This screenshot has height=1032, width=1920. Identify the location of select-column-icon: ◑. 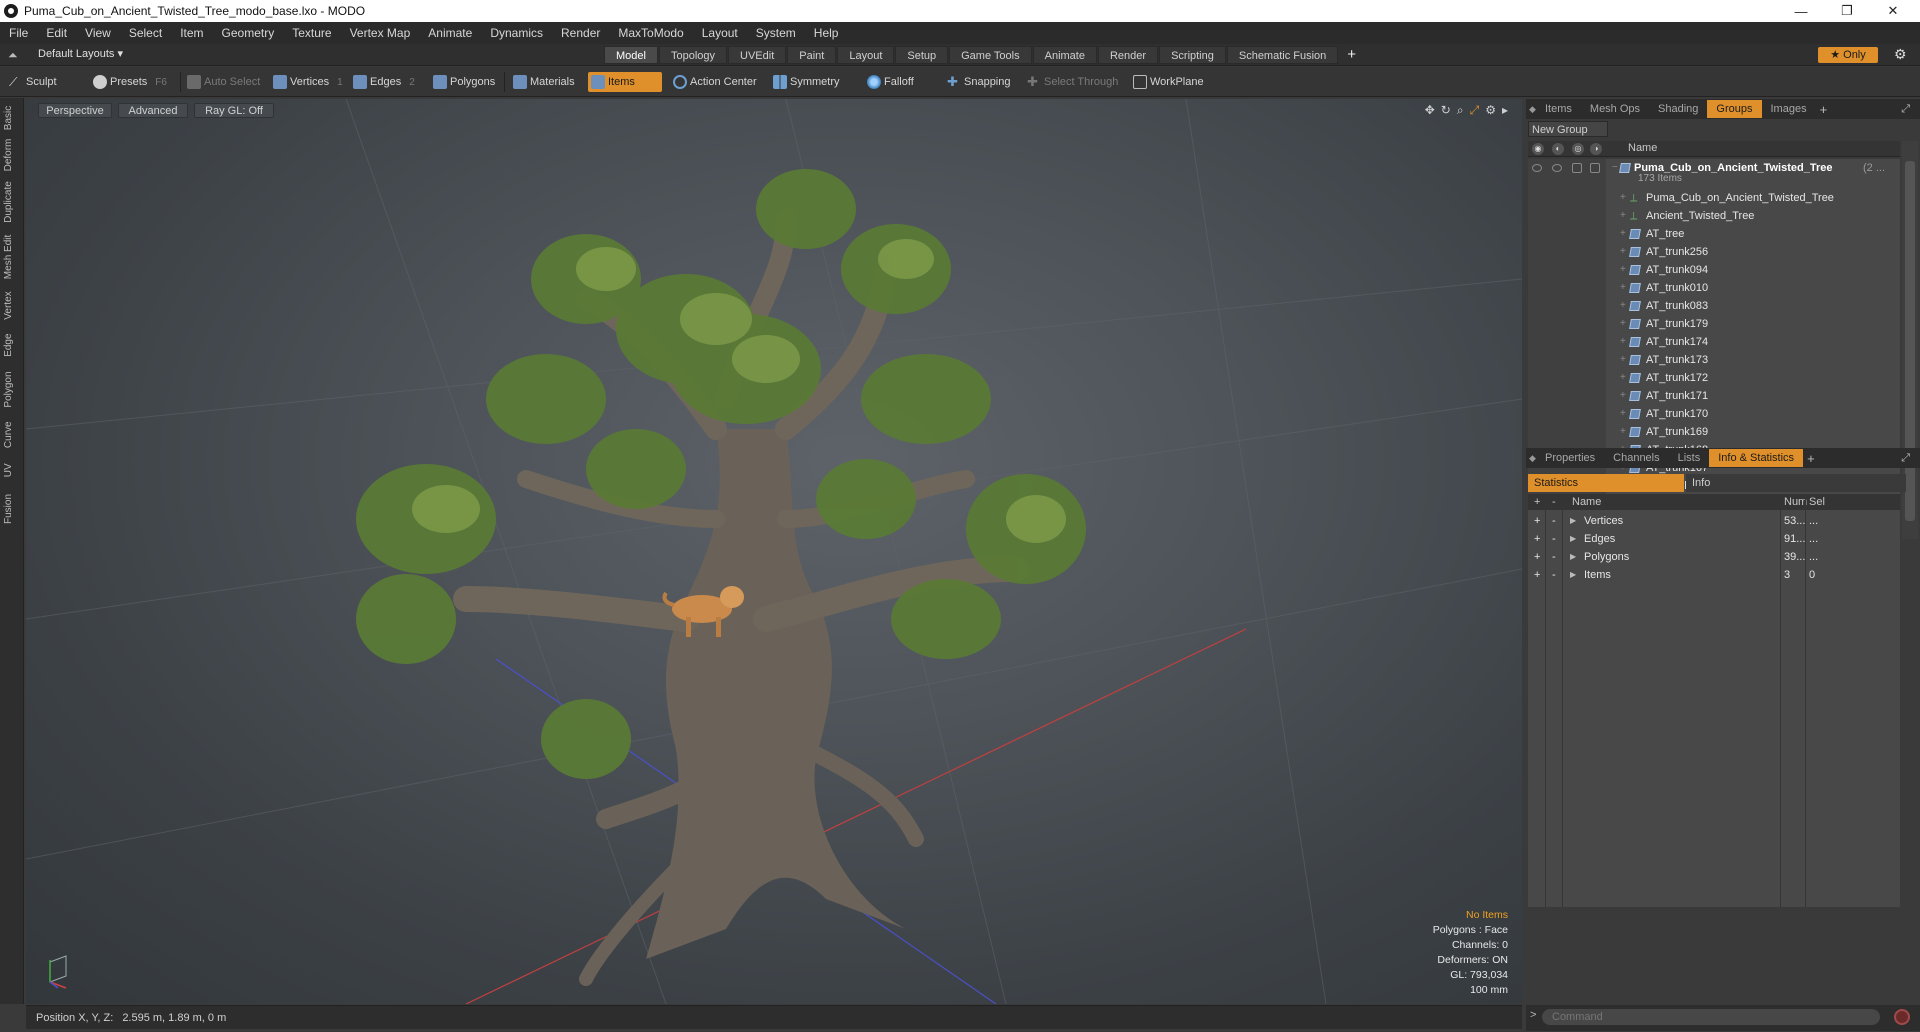
(1596, 149).